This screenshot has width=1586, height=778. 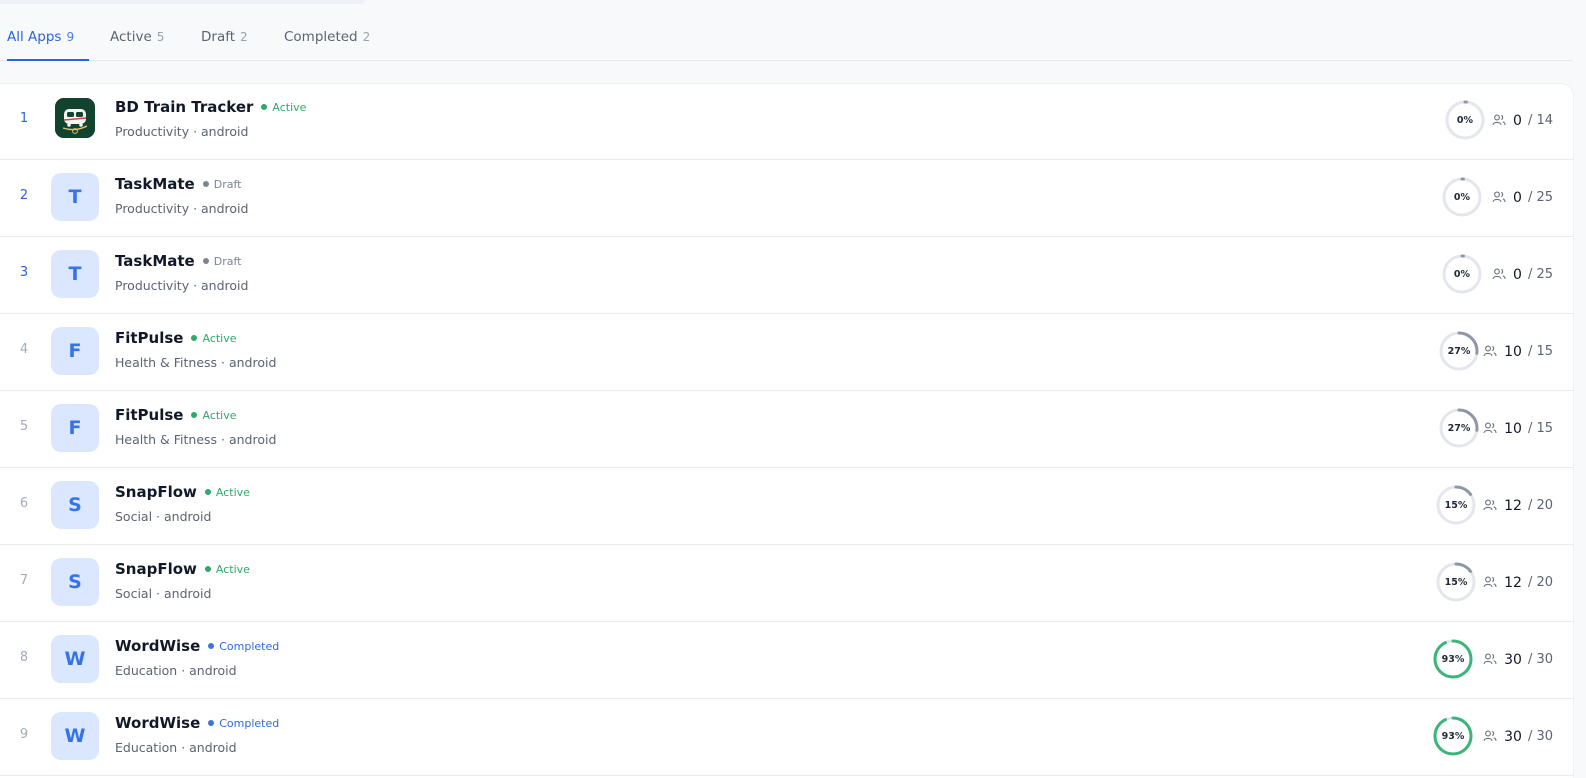 What do you see at coordinates (75, 736) in the screenshot?
I see `app-letter-avatar: W` at bounding box center [75, 736].